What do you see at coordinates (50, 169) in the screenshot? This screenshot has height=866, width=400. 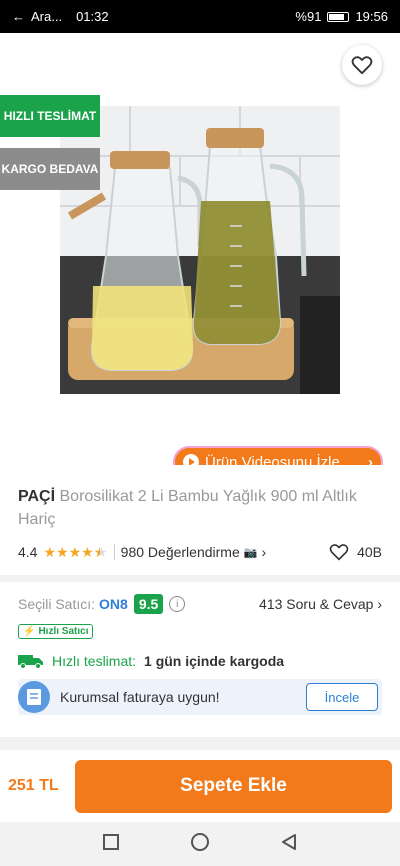 I see `free-shipping-badge: KARGO BEDAVA` at bounding box center [50, 169].